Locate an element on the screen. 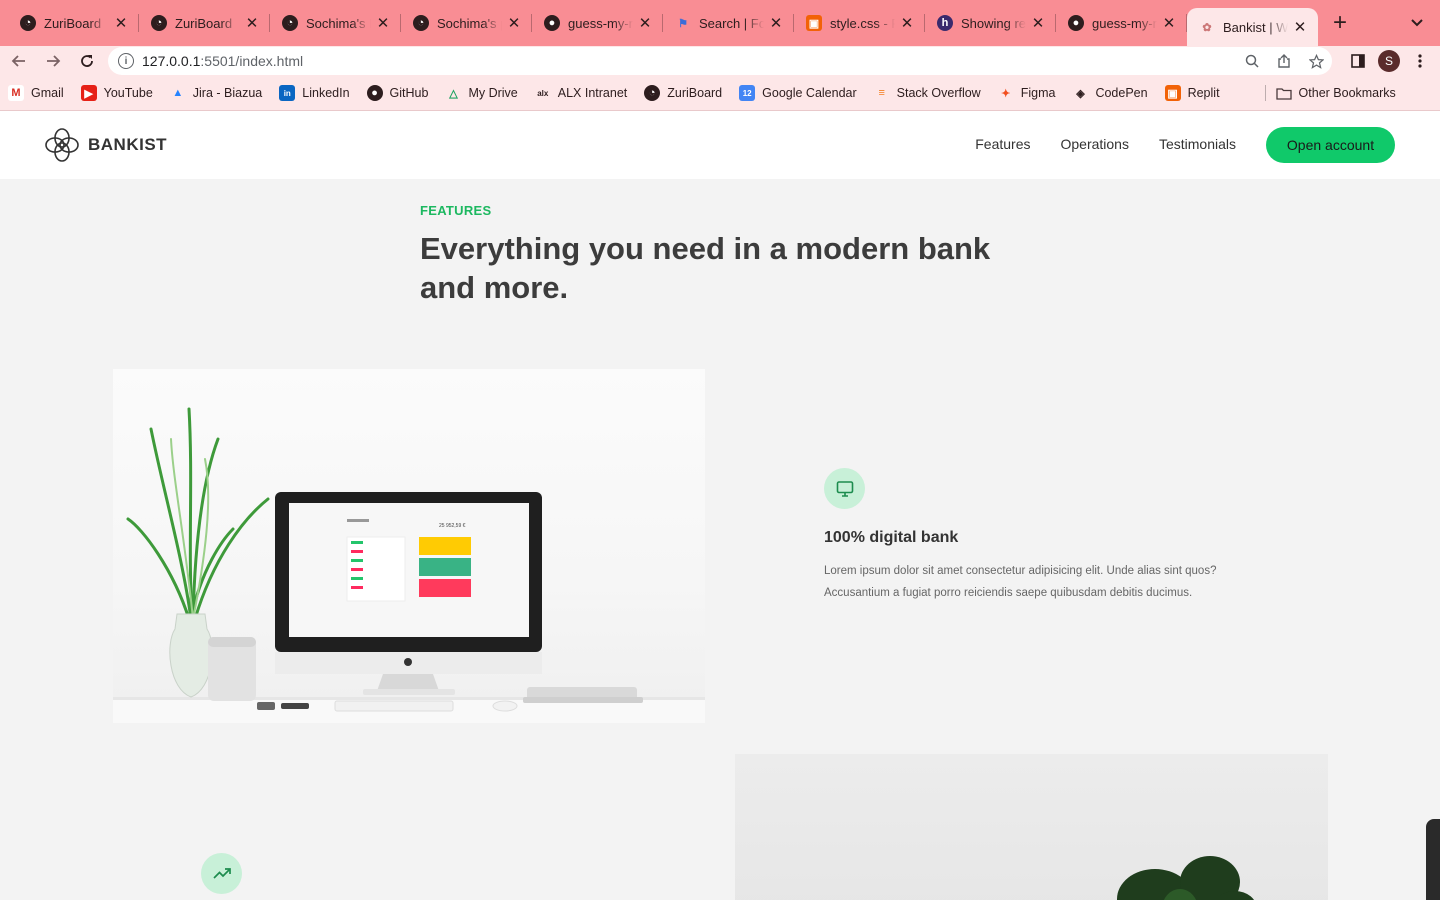  bankist-logo: BANKIST is located at coordinates (105, 145).